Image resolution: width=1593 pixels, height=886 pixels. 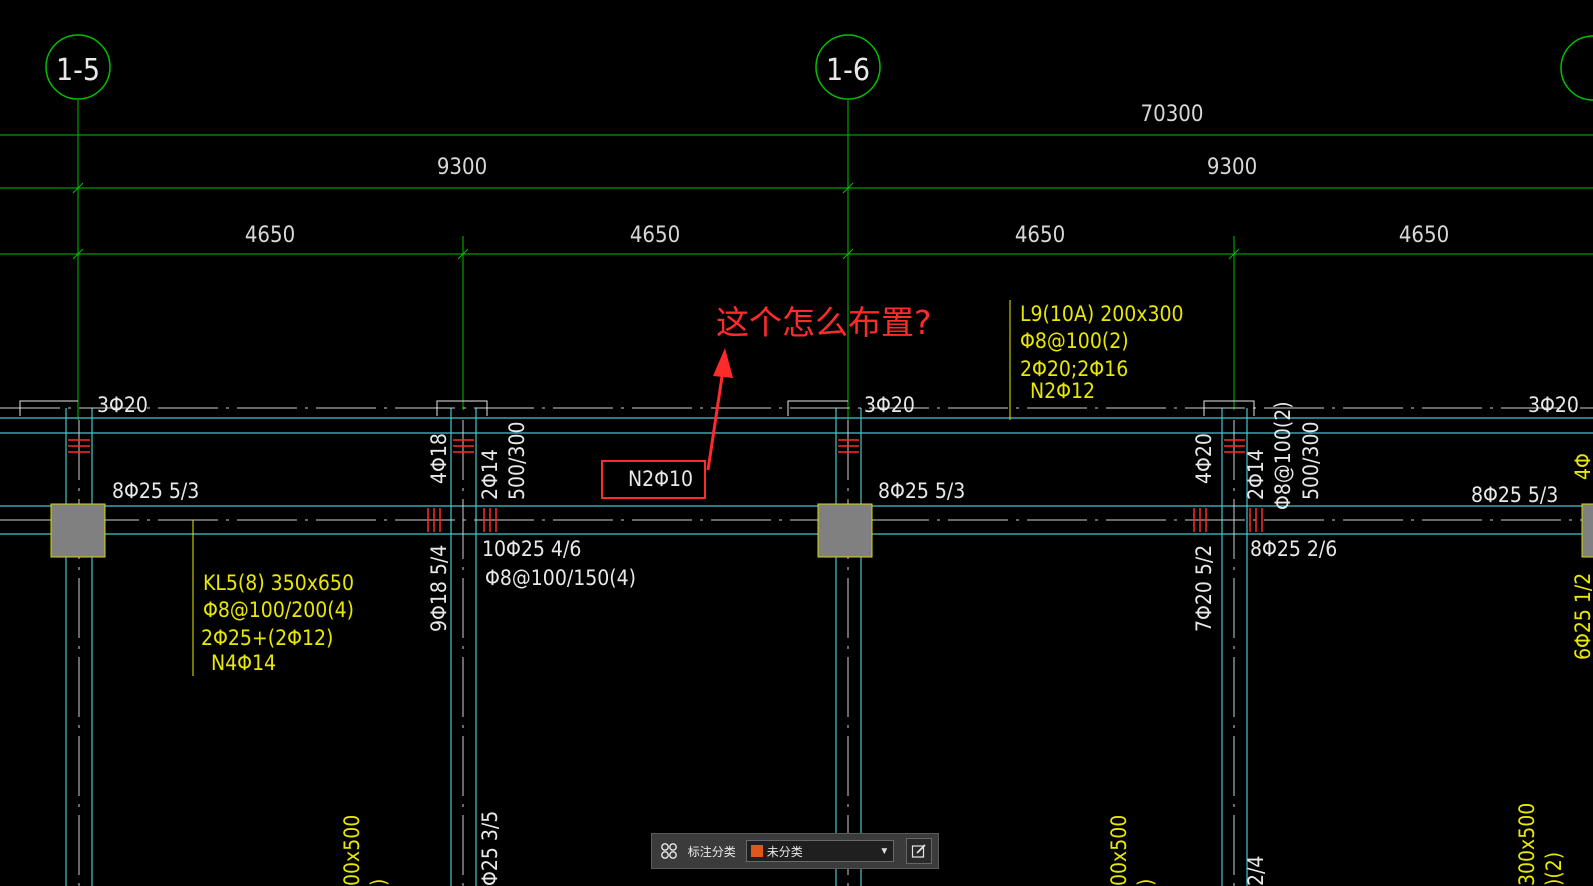 I want to click on category-selected-value: 未分类, so click(x=784, y=851).